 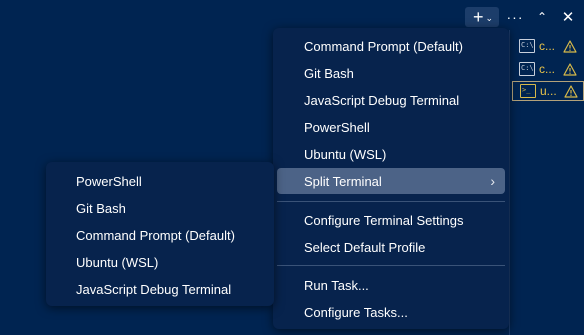 What do you see at coordinates (489, 18) in the screenshot?
I see `chevron-down-icon: ⌄` at bounding box center [489, 18].